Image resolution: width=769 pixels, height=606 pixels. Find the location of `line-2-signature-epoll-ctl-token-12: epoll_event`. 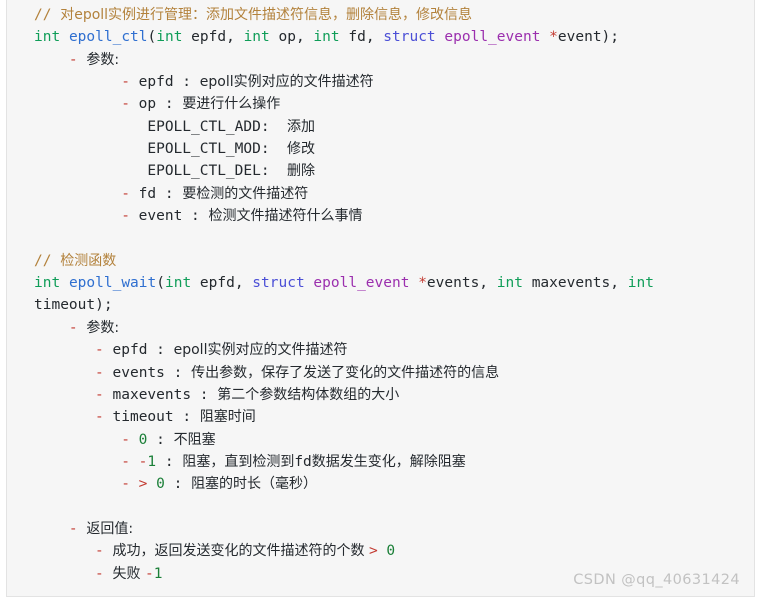

line-2-signature-epoll-ctl-token-12: epoll_event is located at coordinates (492, 37).